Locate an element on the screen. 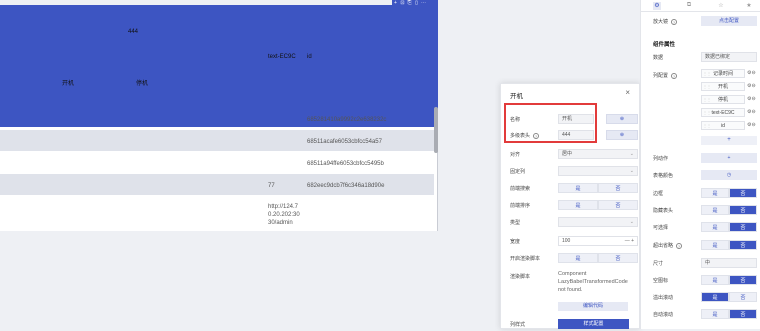 The image size is (760, 331). empty-row: 空图标 是否 is located at coordinates (706, 280).